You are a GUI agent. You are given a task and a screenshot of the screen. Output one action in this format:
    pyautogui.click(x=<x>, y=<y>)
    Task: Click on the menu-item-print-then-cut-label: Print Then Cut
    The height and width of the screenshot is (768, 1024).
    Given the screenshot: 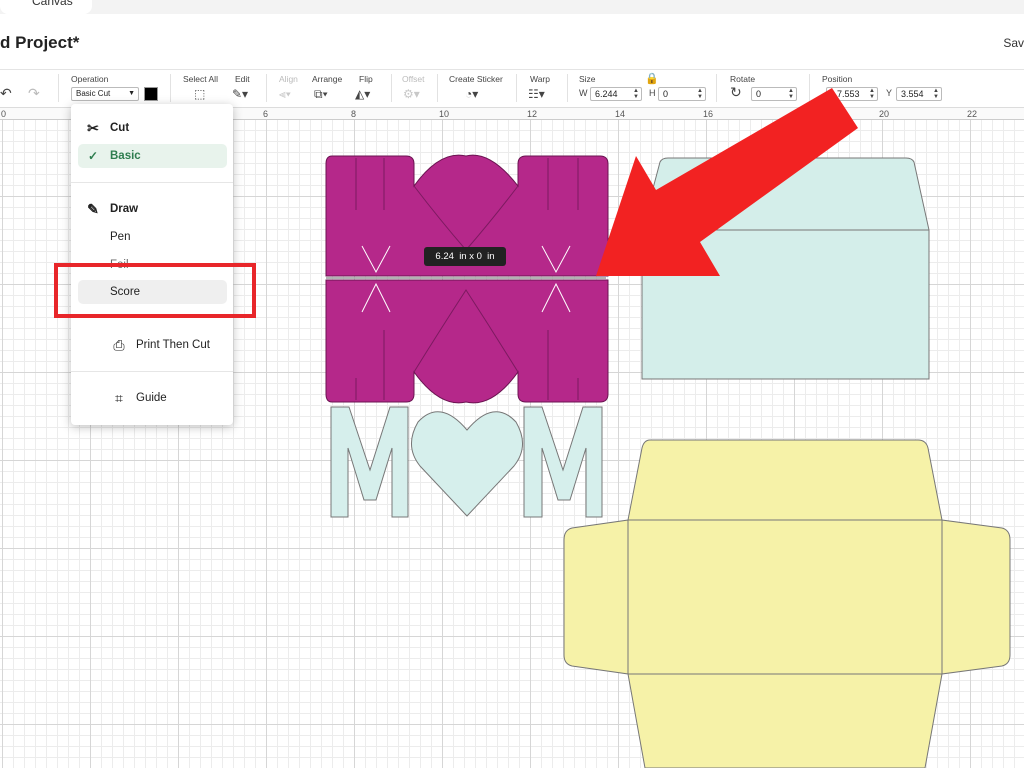 What is the action you would take?
    pyautogui.click(x=173, y=345)
    